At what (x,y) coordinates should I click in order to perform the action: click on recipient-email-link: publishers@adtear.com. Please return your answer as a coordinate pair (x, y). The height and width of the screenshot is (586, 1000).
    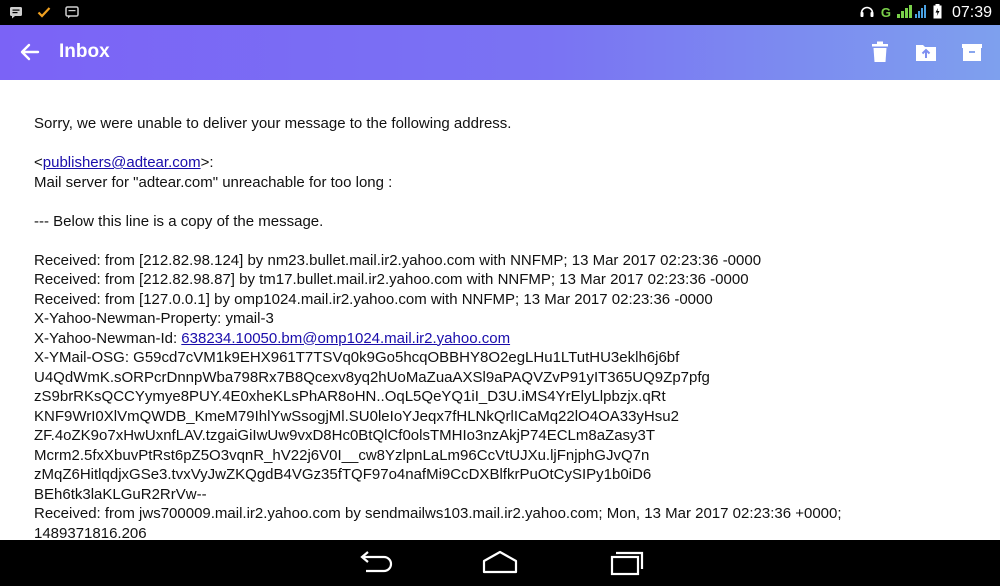
    Looking at the image, I should click on (122, 162).